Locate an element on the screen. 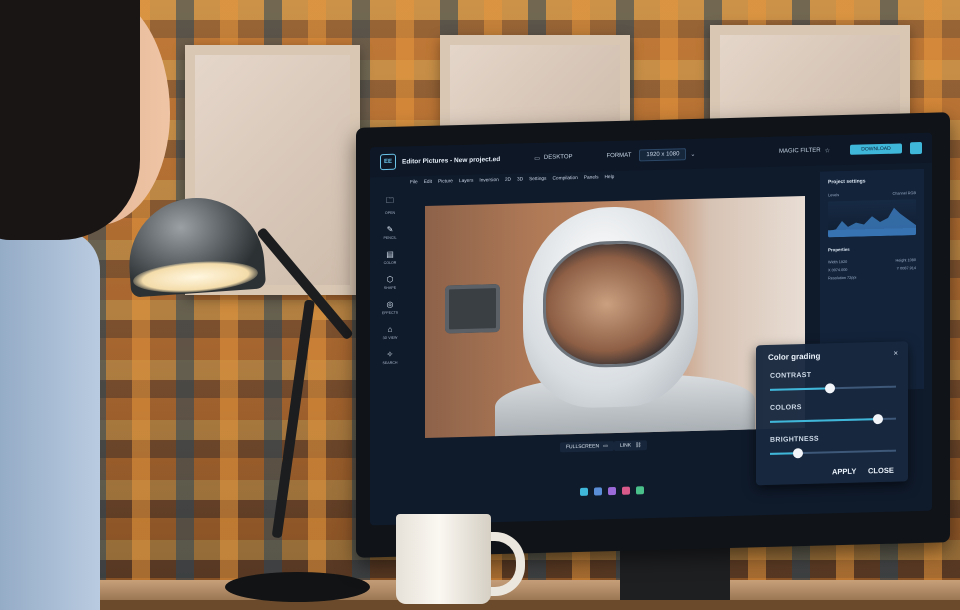 This screenshot has height=610, width=960. menu-item-file: File is located at coordinates (414, 182).